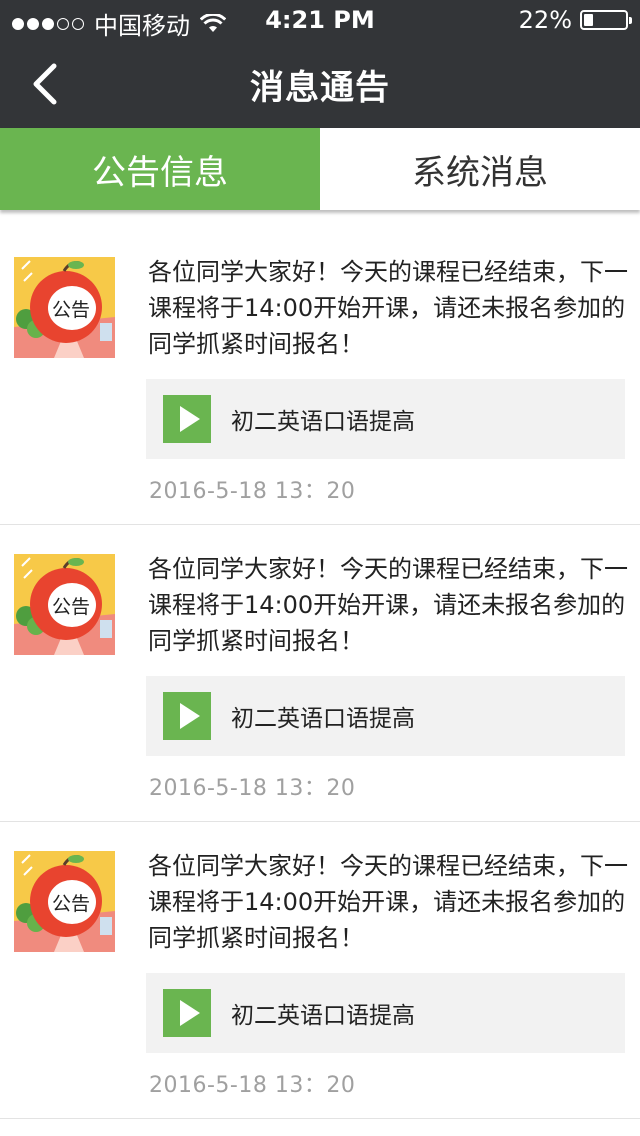 This screenshot has height=1136, width=640. I want to click on tab-announcements: 公告信息, so click(160, 169).